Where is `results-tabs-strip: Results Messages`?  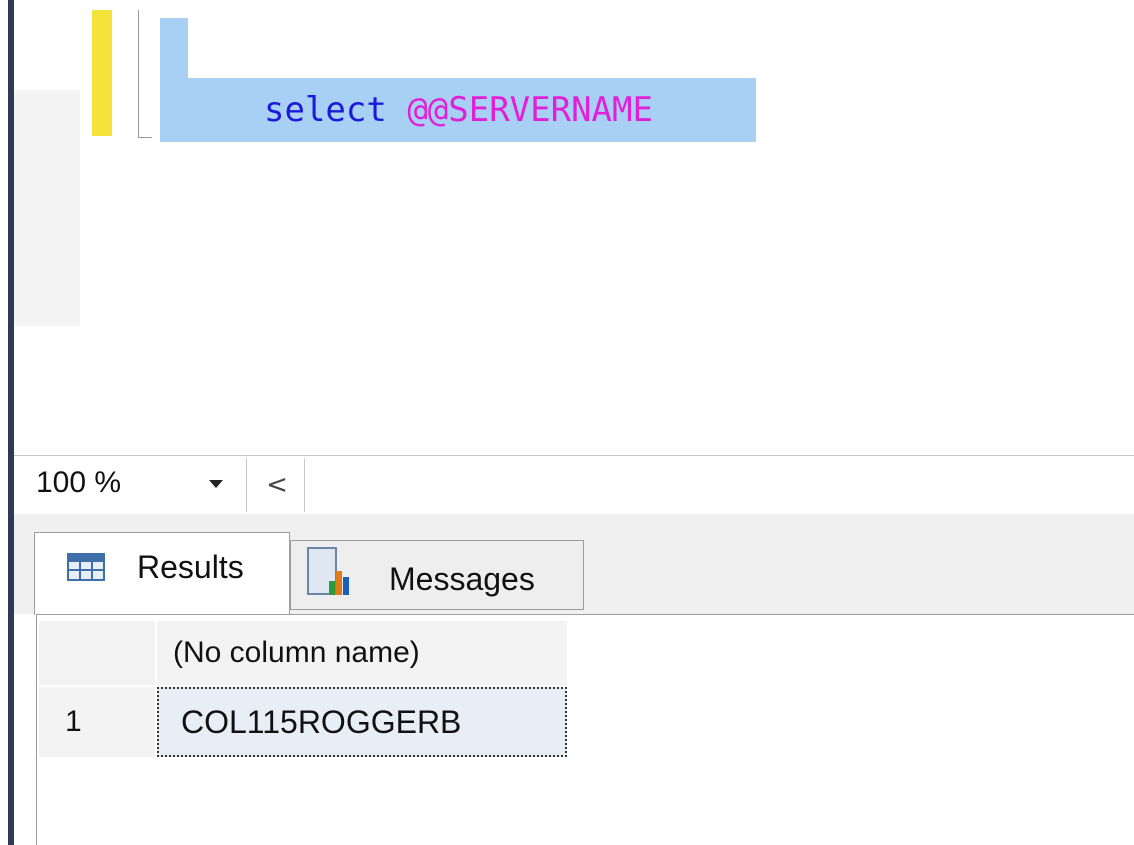 results-tabs-strip: Results Messages is located at coordinates (574, 564).